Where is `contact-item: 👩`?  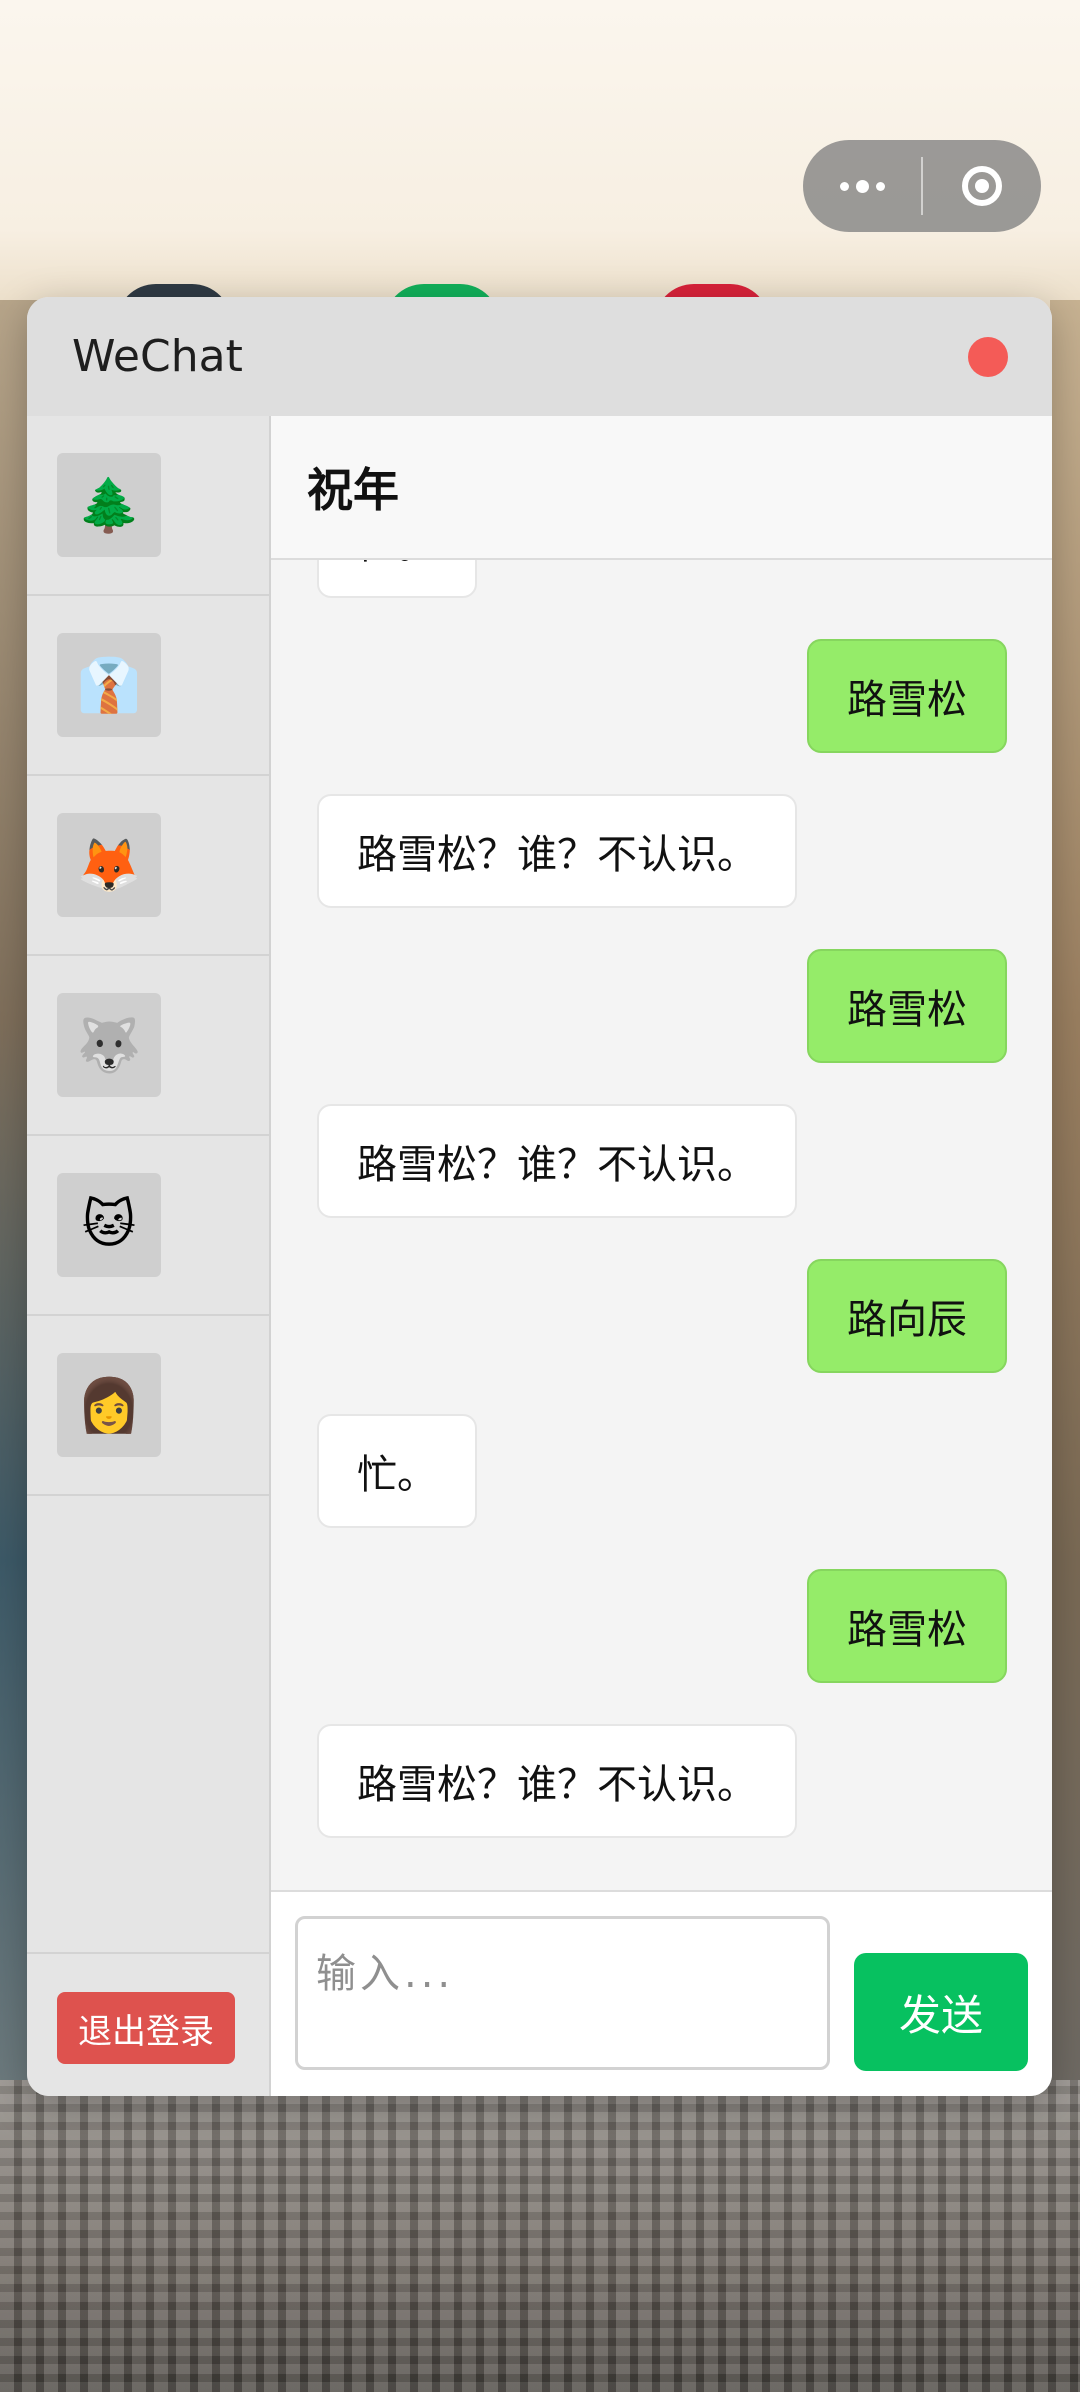 contact-item: 👩 is located at coordinates (148, 1406).